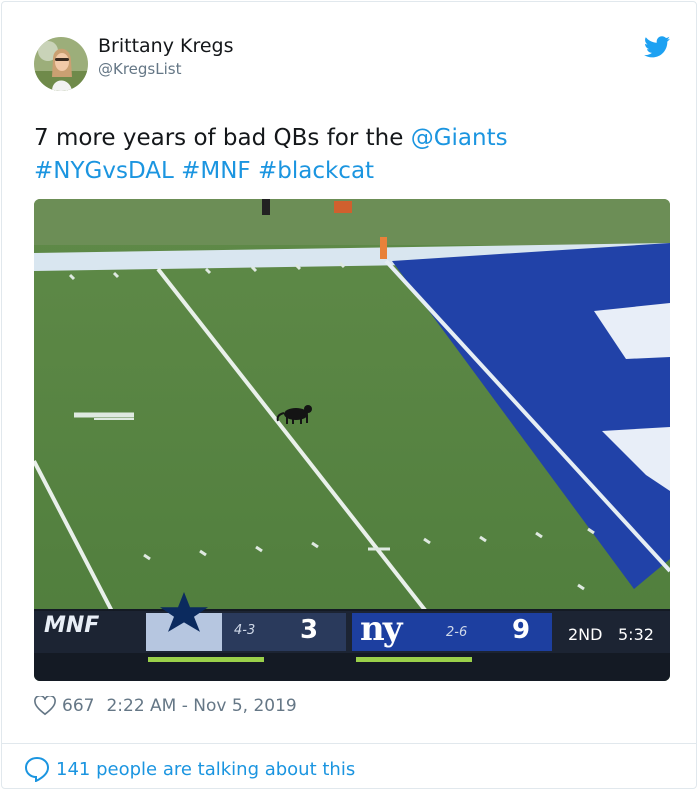  I want to click on mention-giants: @Giants, so click(459, 138).